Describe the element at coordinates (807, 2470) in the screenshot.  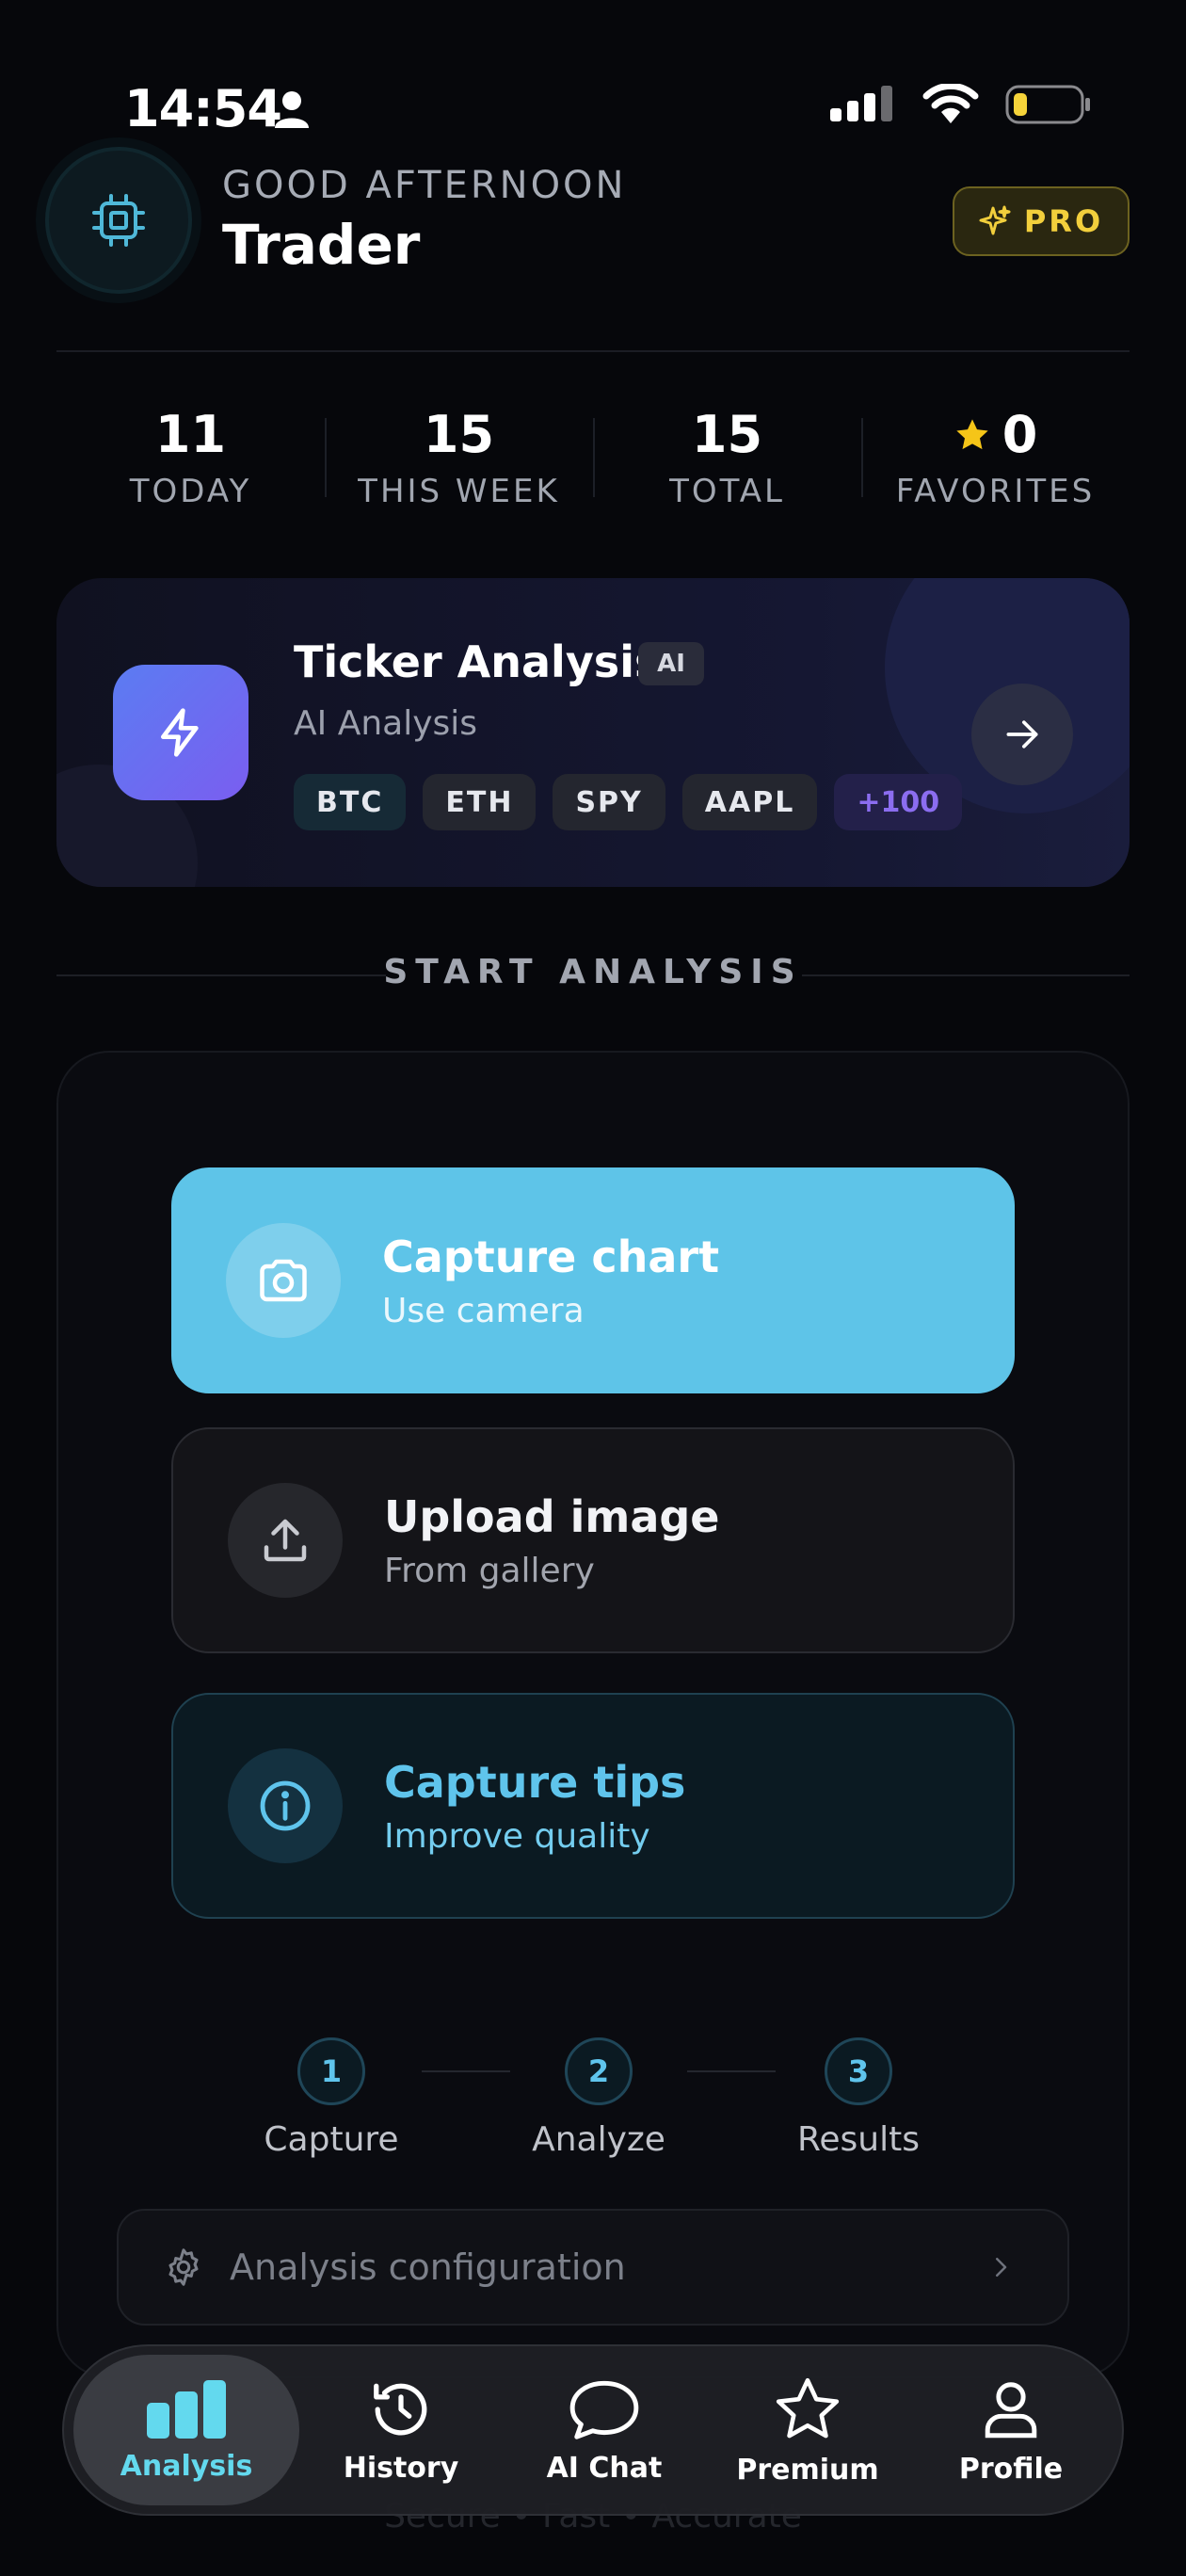
I see `tab-label: Premium` at that location.